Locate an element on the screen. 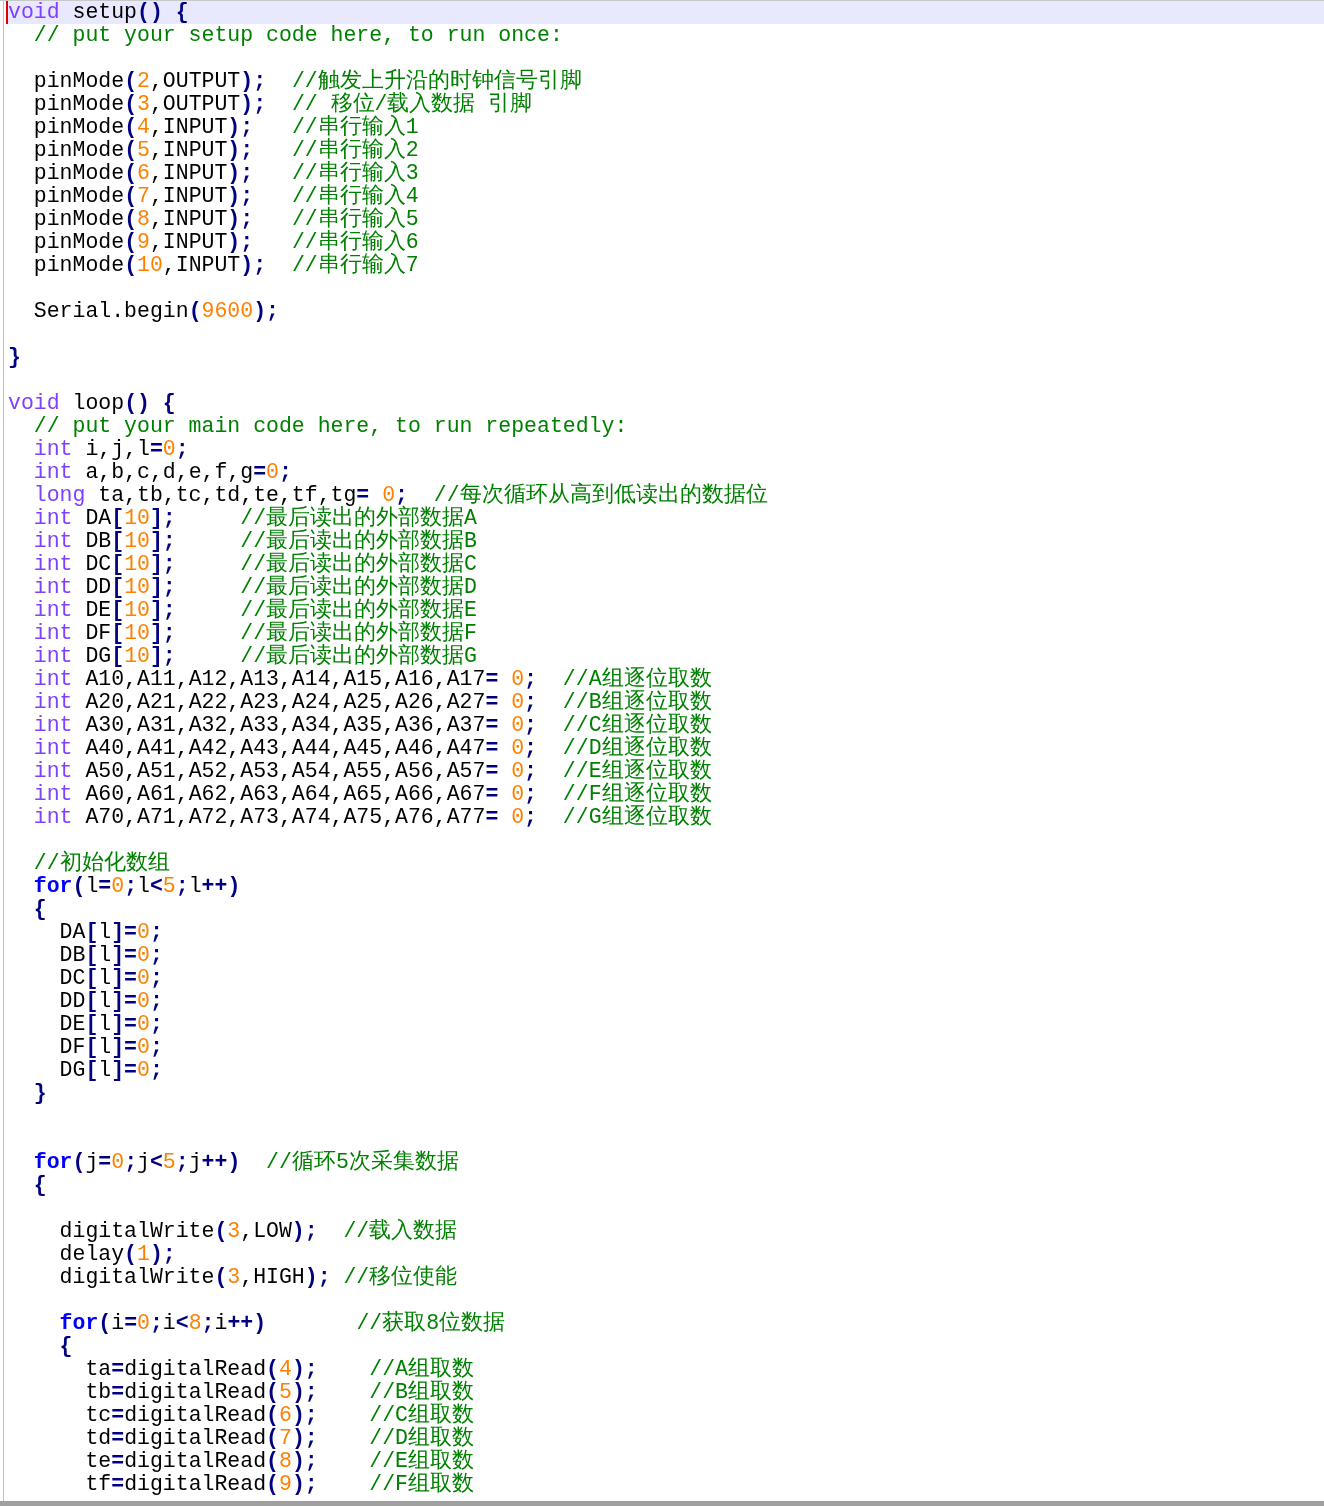  code-line: int A30,A31,A32,A33,A34,A35,A36,A37= 0; //C组逐位取数 is located at coordinates (372, 725).